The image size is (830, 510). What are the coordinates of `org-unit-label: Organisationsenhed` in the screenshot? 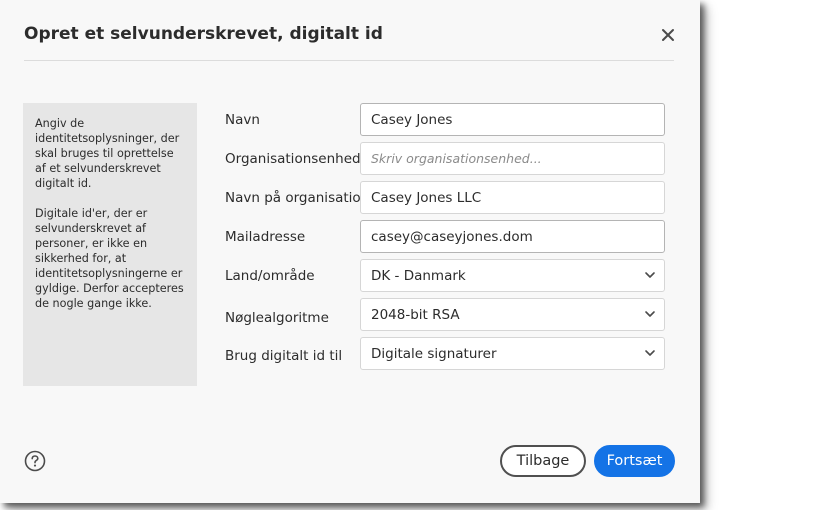 It's located at (293, 159).